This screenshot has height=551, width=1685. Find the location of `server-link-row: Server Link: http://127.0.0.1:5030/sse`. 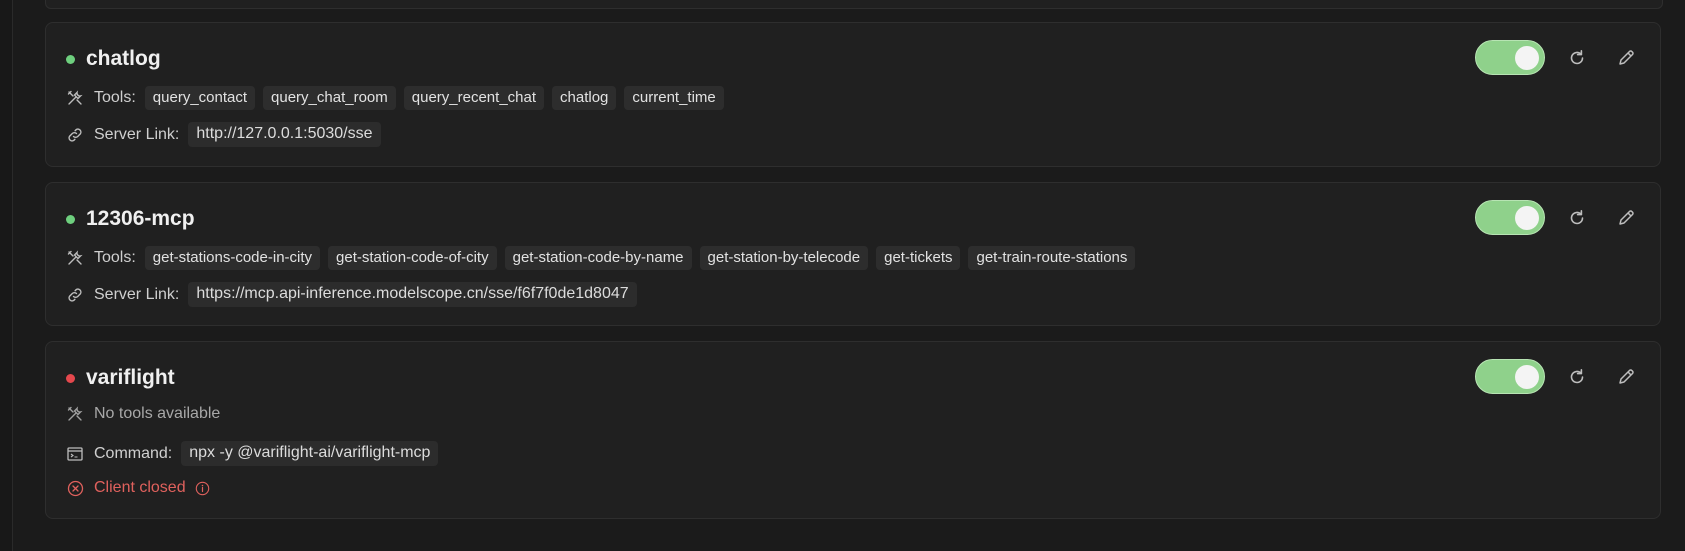

server-link-row: Server Link: http://127.0.0.1:5030/sse is located at coordinates (223, 134).